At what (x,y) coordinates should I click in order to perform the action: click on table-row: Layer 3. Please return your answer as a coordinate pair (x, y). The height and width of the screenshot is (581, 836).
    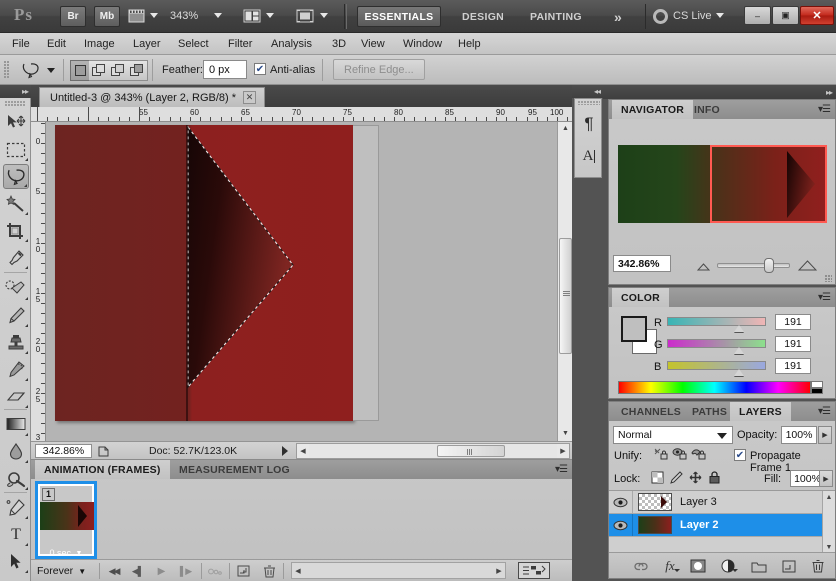
    Looking at the image, I should click on (715, 502).